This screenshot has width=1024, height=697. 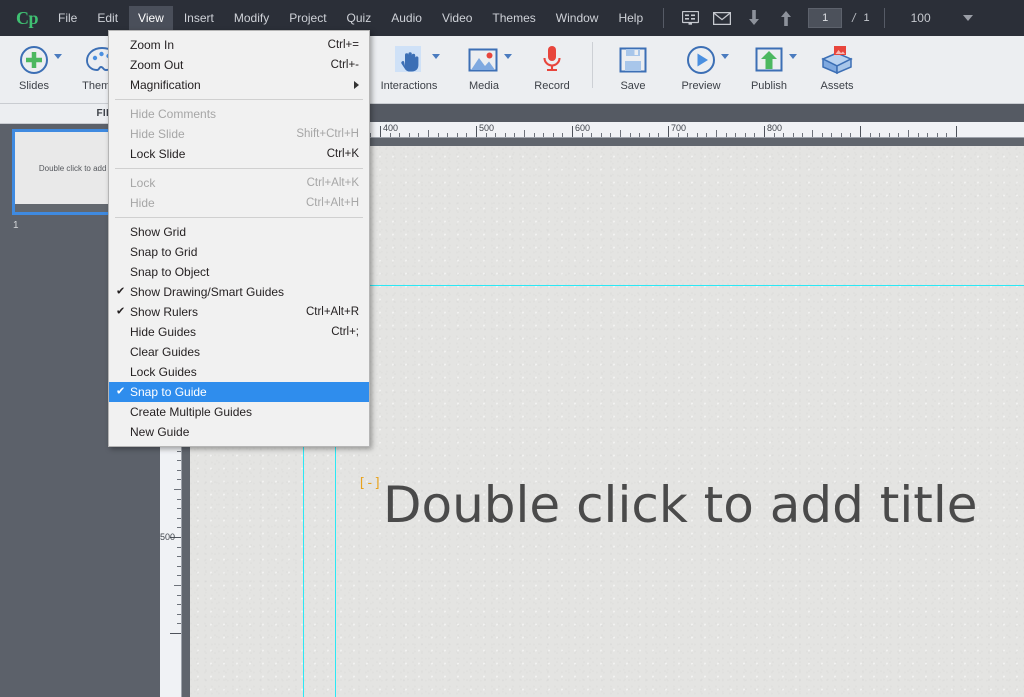 What do you see at coordinates (239, 332) in the screenshot?
I see `menu-item-hide-guides: Hide Guides Ctrl+;` at bounding box center [239, 332].